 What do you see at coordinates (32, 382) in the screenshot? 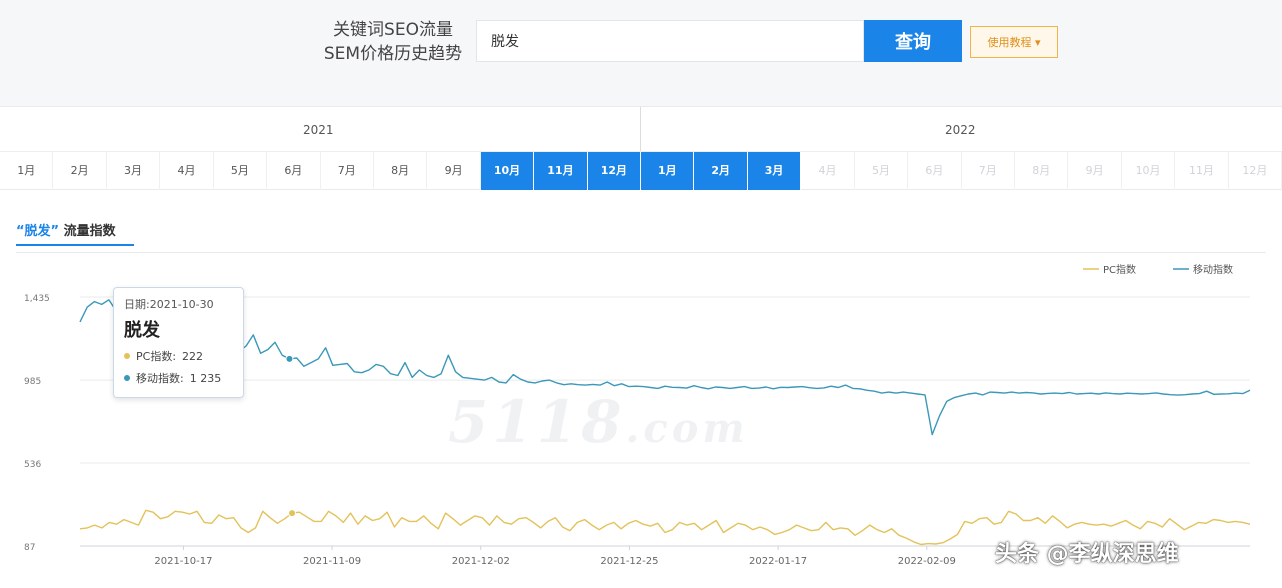
I see `y-tick-label: 985` at bounding box center [32, 382].